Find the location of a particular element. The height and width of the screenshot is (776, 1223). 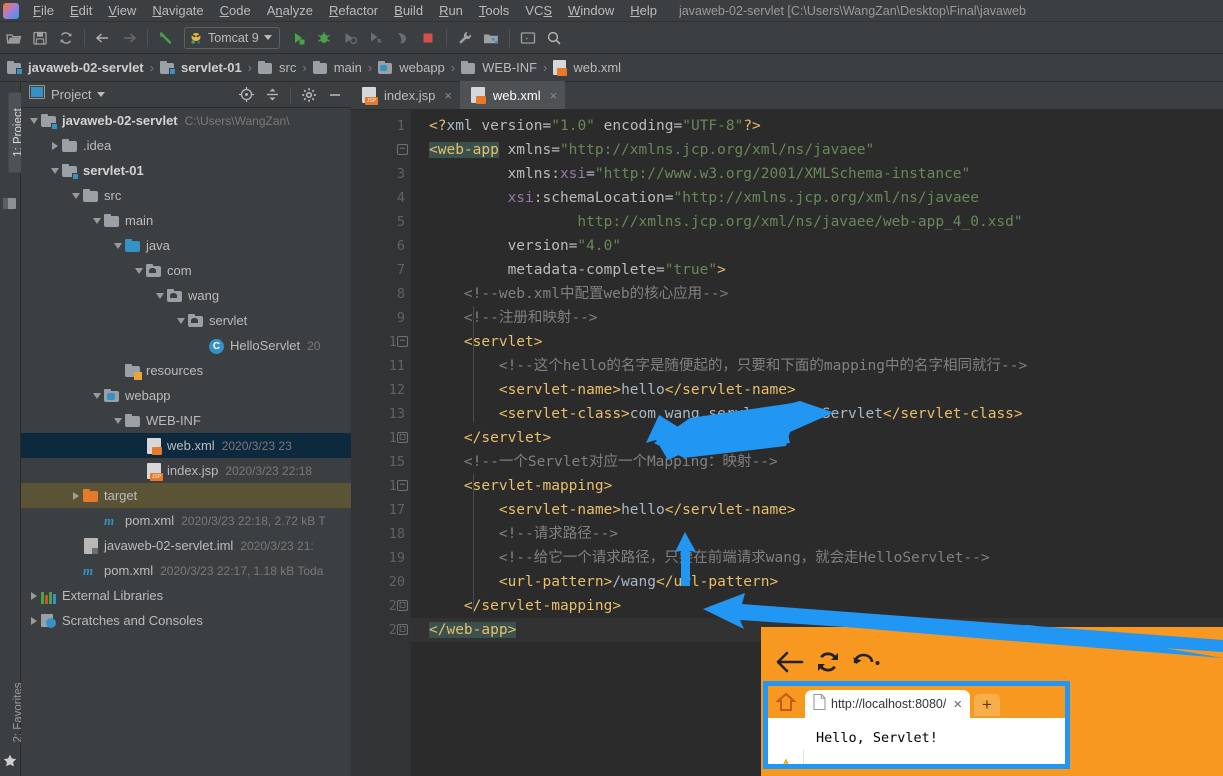

breadcrumb-item-webapp: webapp is located at coordinates (411, 67).